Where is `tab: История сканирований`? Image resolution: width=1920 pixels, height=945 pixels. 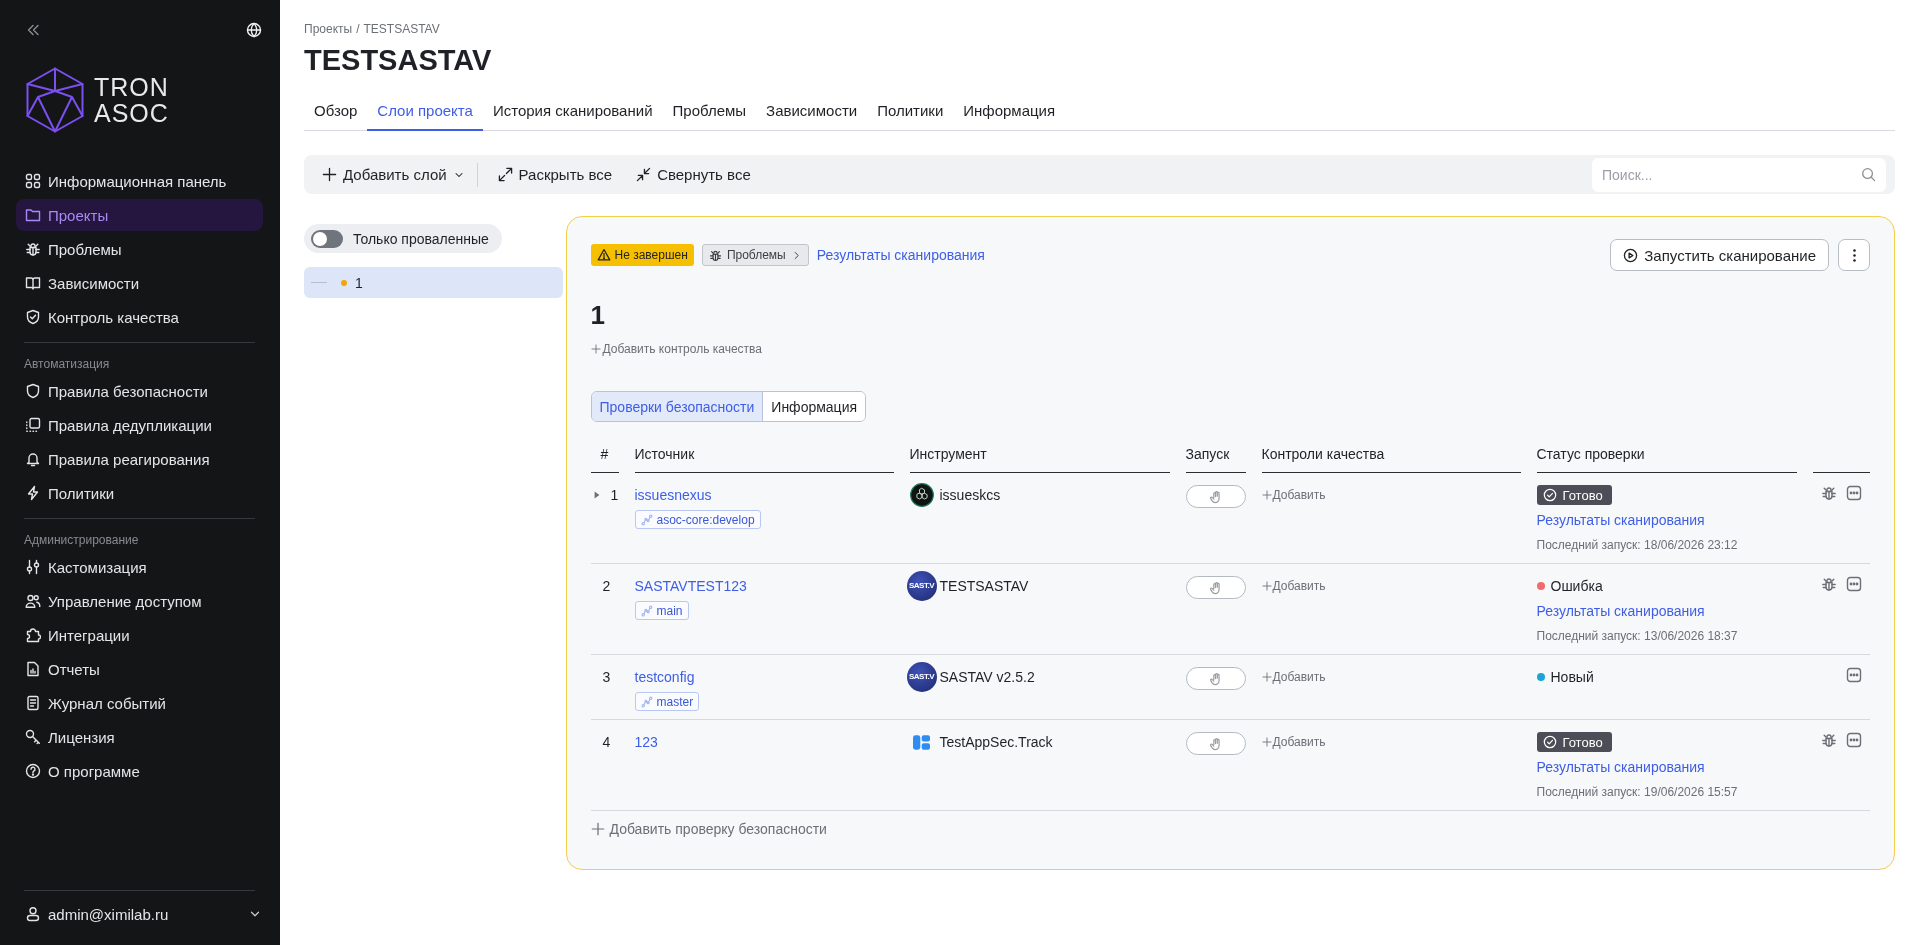 tab: История сканирований is located at coordinates (572, 111).